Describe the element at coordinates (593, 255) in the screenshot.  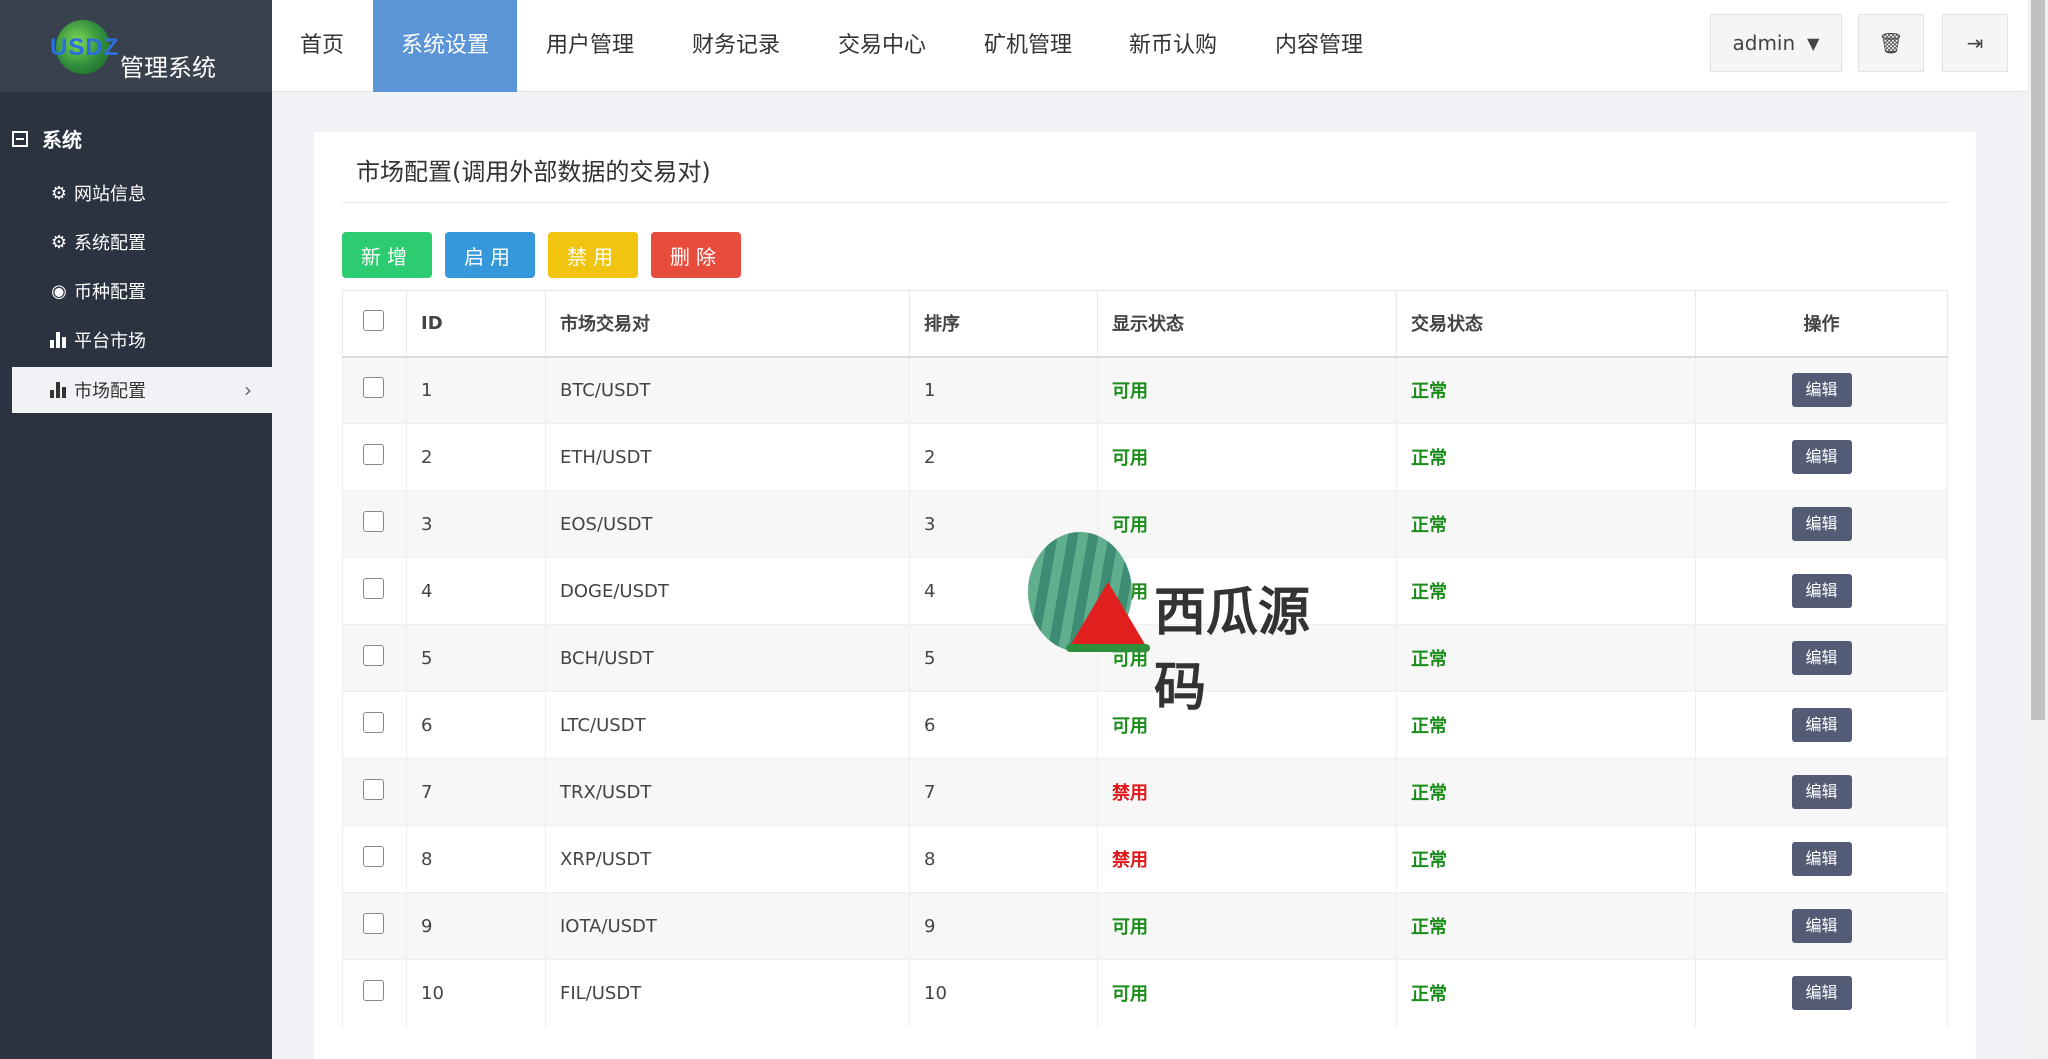
I see `disable-button: 禁用` at that location.